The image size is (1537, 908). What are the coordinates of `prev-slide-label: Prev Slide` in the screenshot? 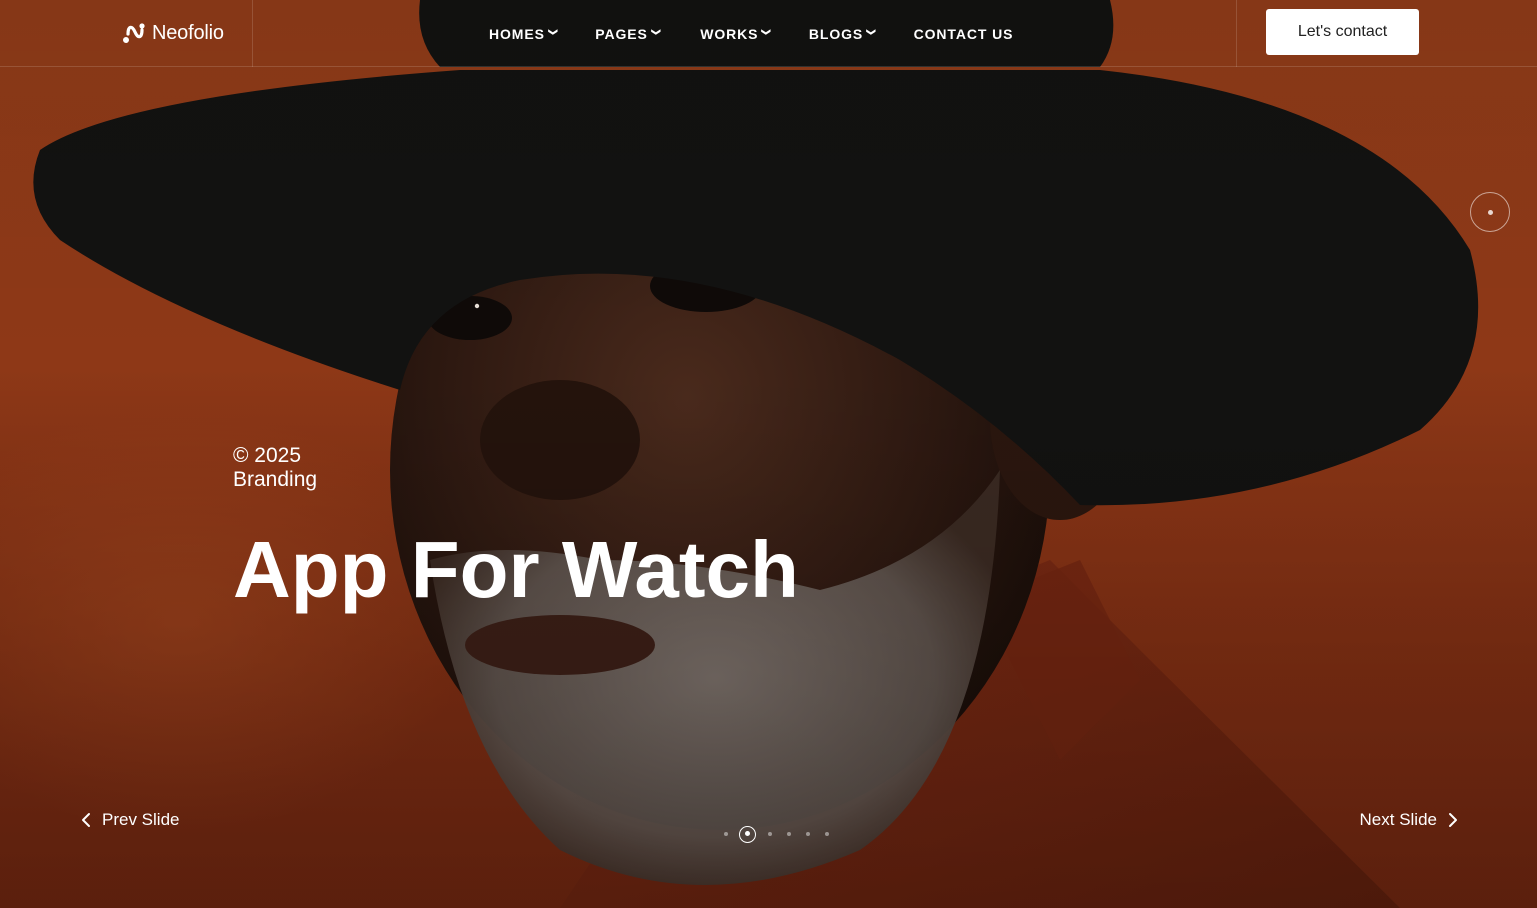 It's located at (141, 819).